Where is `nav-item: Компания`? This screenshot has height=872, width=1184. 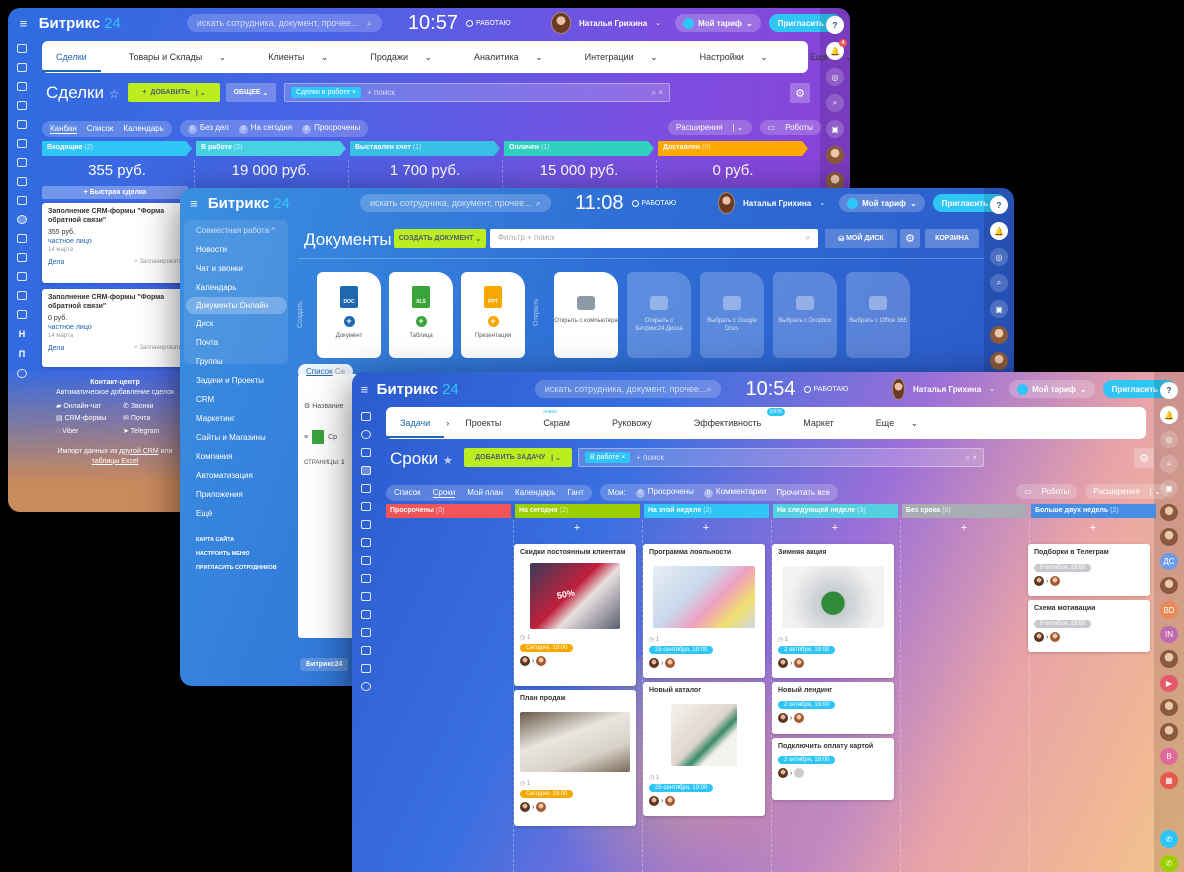 nav-item: Компания is located at coordinates (236, 456).